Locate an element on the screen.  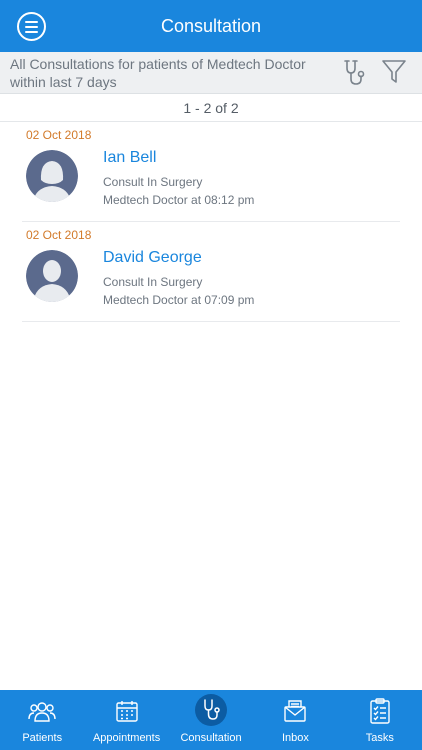
tab-tasks: Tasks is located at coordinates (380, 720).